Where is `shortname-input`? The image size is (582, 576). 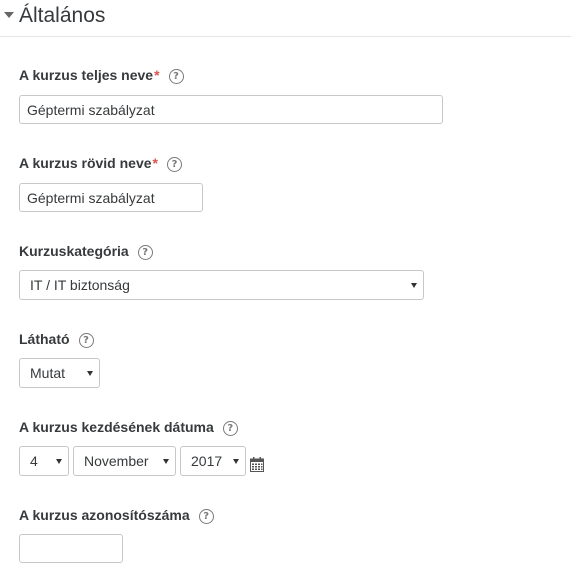
shortname-input is located at coordinates (111, 197).